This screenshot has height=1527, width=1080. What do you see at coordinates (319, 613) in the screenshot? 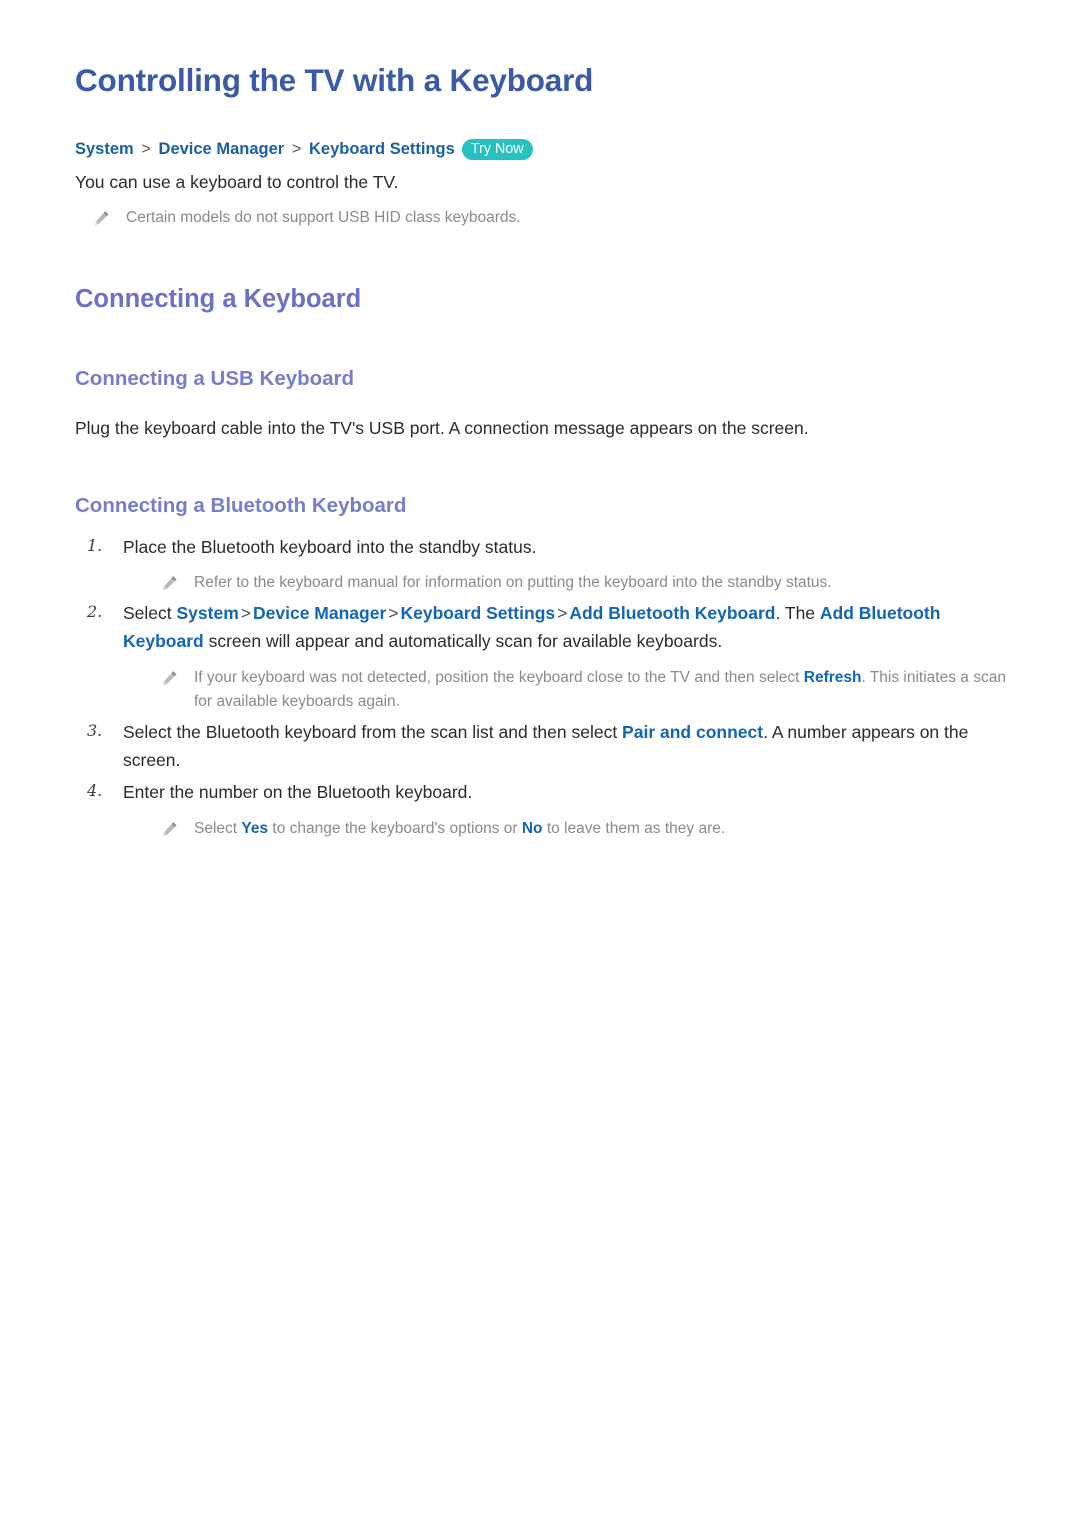
I see `link-device-manager: Device Manager` at bounding box center [319, 613].